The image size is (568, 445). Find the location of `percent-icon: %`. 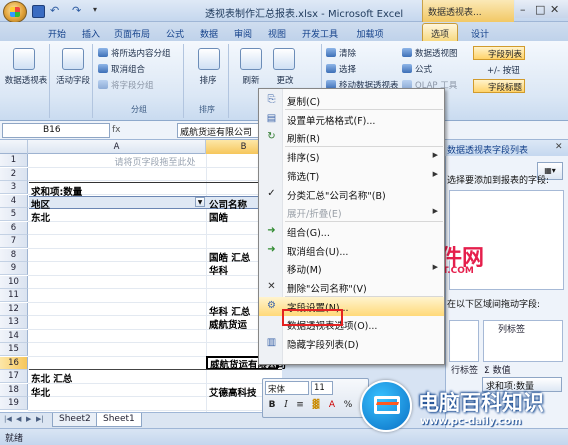

percent-icon: % is located at coordinates (348, 406).